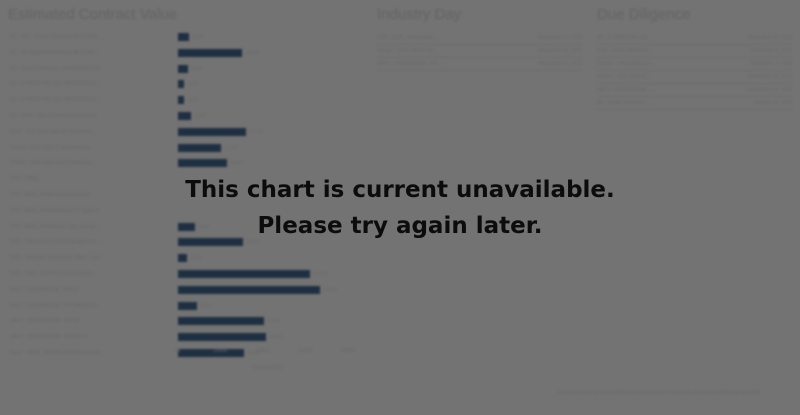 This screenshot has height=415, width=800. Describe the element at coordinates (400, 190) in the screenshot. I see `unavailable-message-line1: This chart is current unavailable.` at that location.